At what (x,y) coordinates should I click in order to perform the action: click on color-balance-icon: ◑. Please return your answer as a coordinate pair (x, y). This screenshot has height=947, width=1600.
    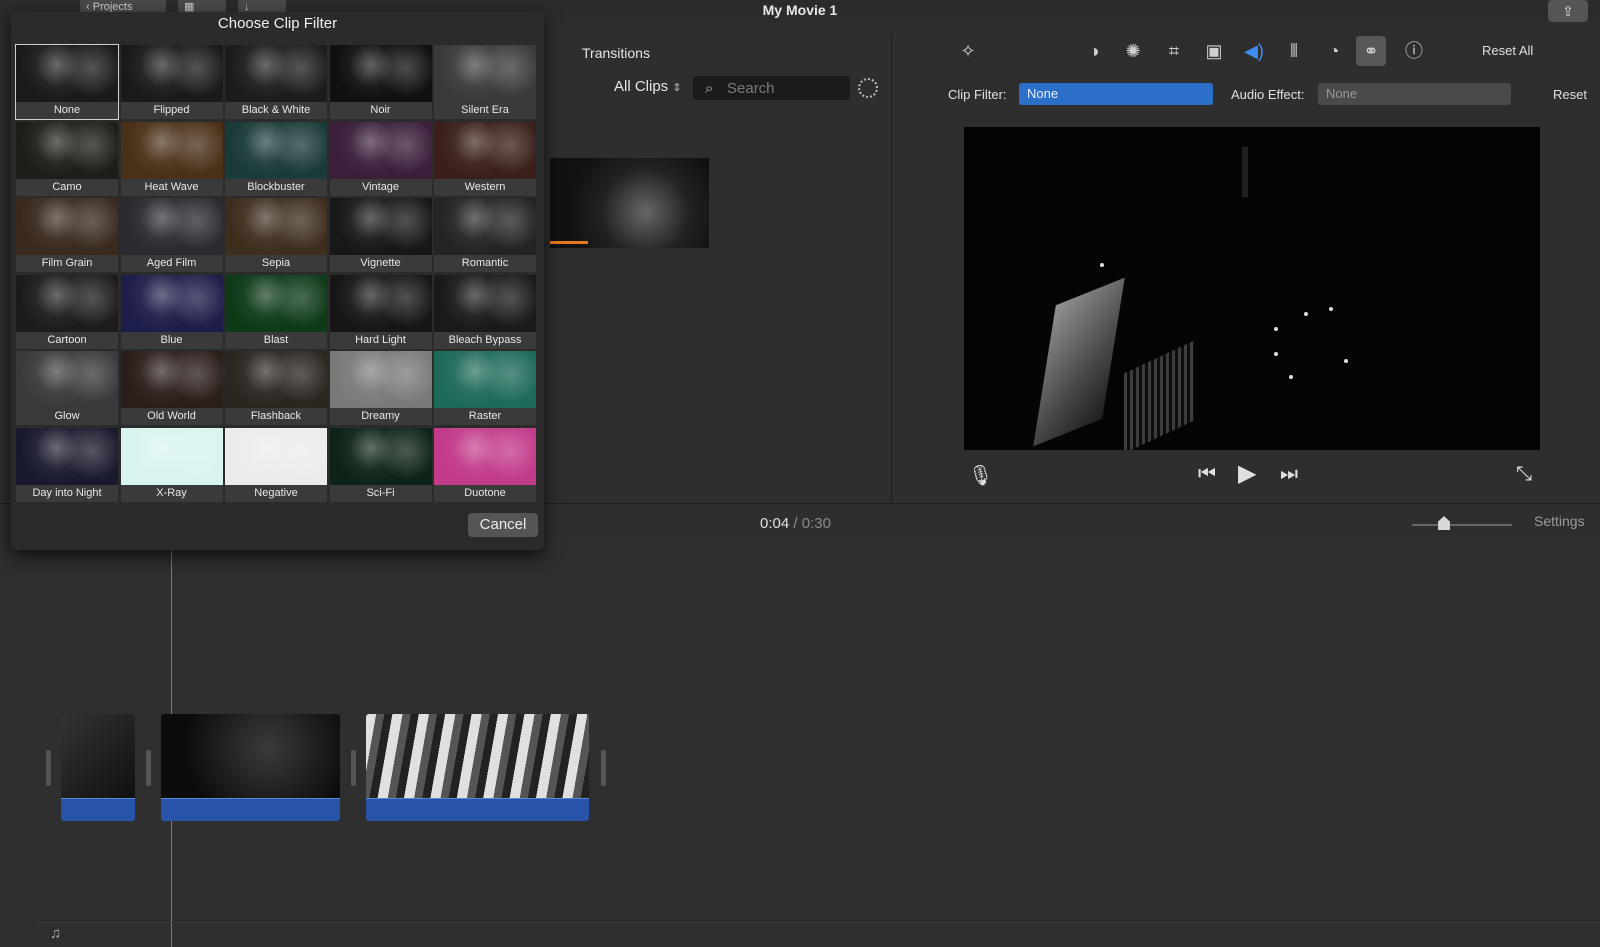
    Looking at the image, I should click on (1094, 51).